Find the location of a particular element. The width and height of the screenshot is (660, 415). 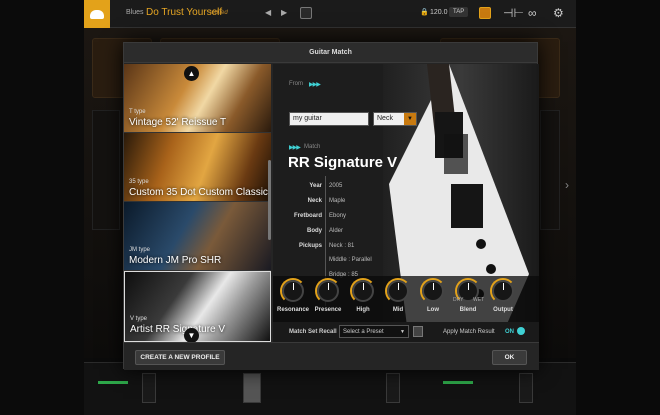

spec-value: Neck : 81 is located at coordinates (342, 246).